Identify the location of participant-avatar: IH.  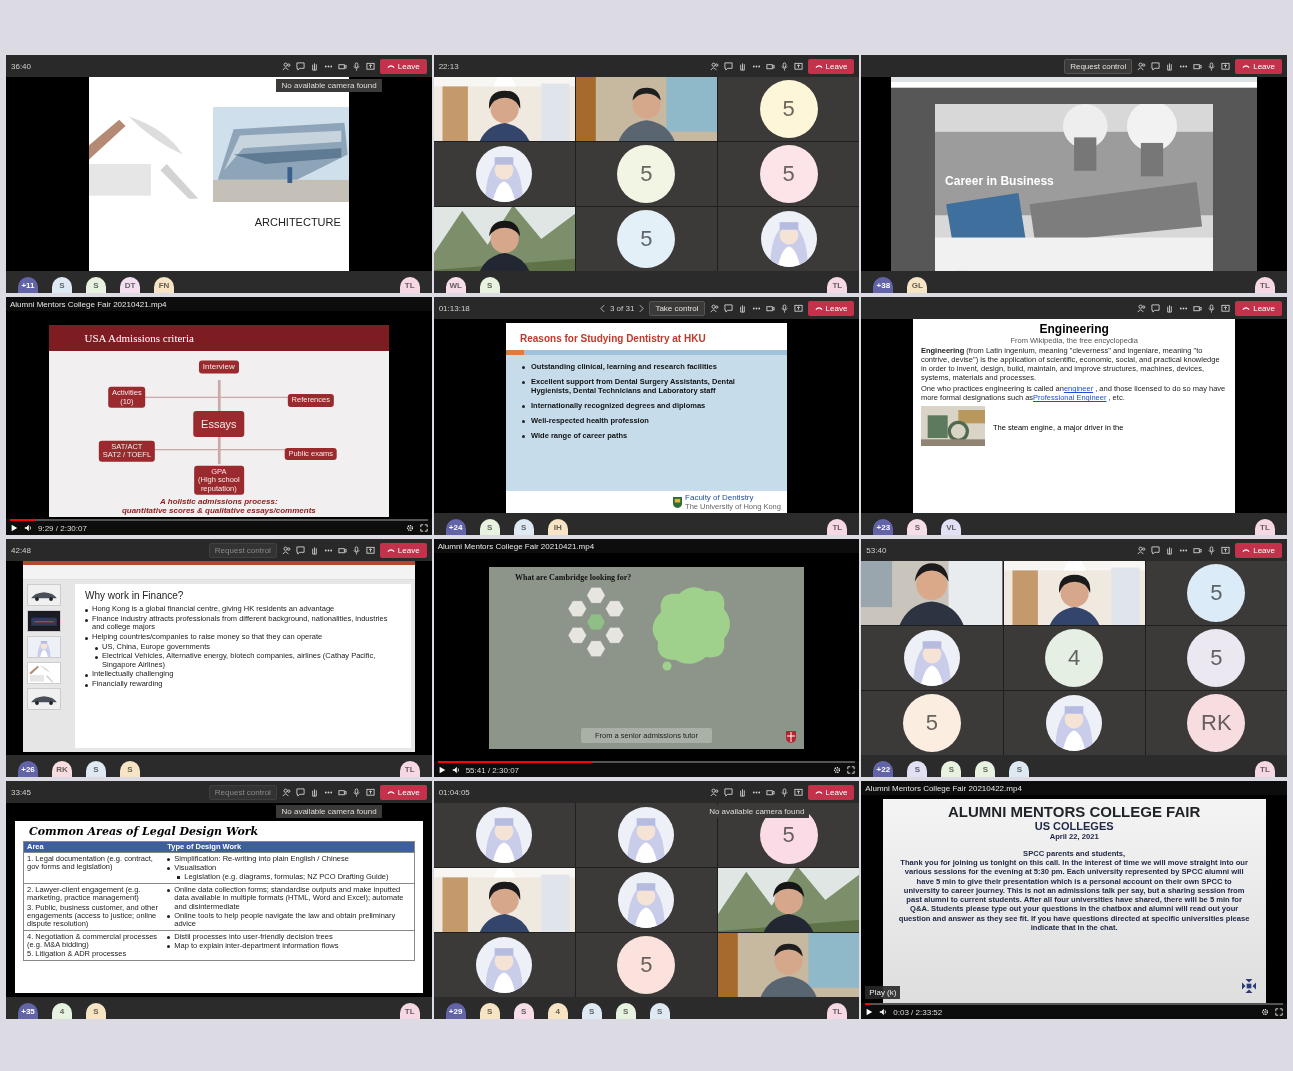
(557, 527).